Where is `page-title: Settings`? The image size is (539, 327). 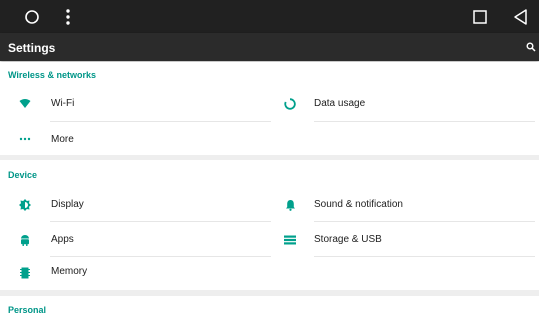 page-title: Settings is located at coordinates (32, 48).